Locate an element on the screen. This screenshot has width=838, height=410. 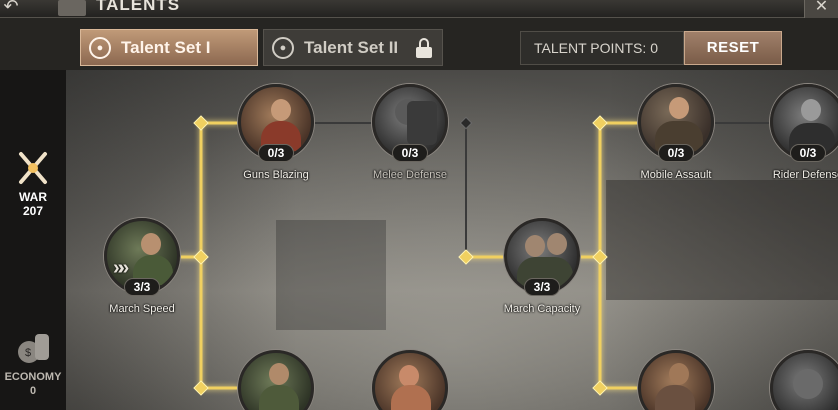
category-label: ECONOMY is located at coordinates (33, 377).